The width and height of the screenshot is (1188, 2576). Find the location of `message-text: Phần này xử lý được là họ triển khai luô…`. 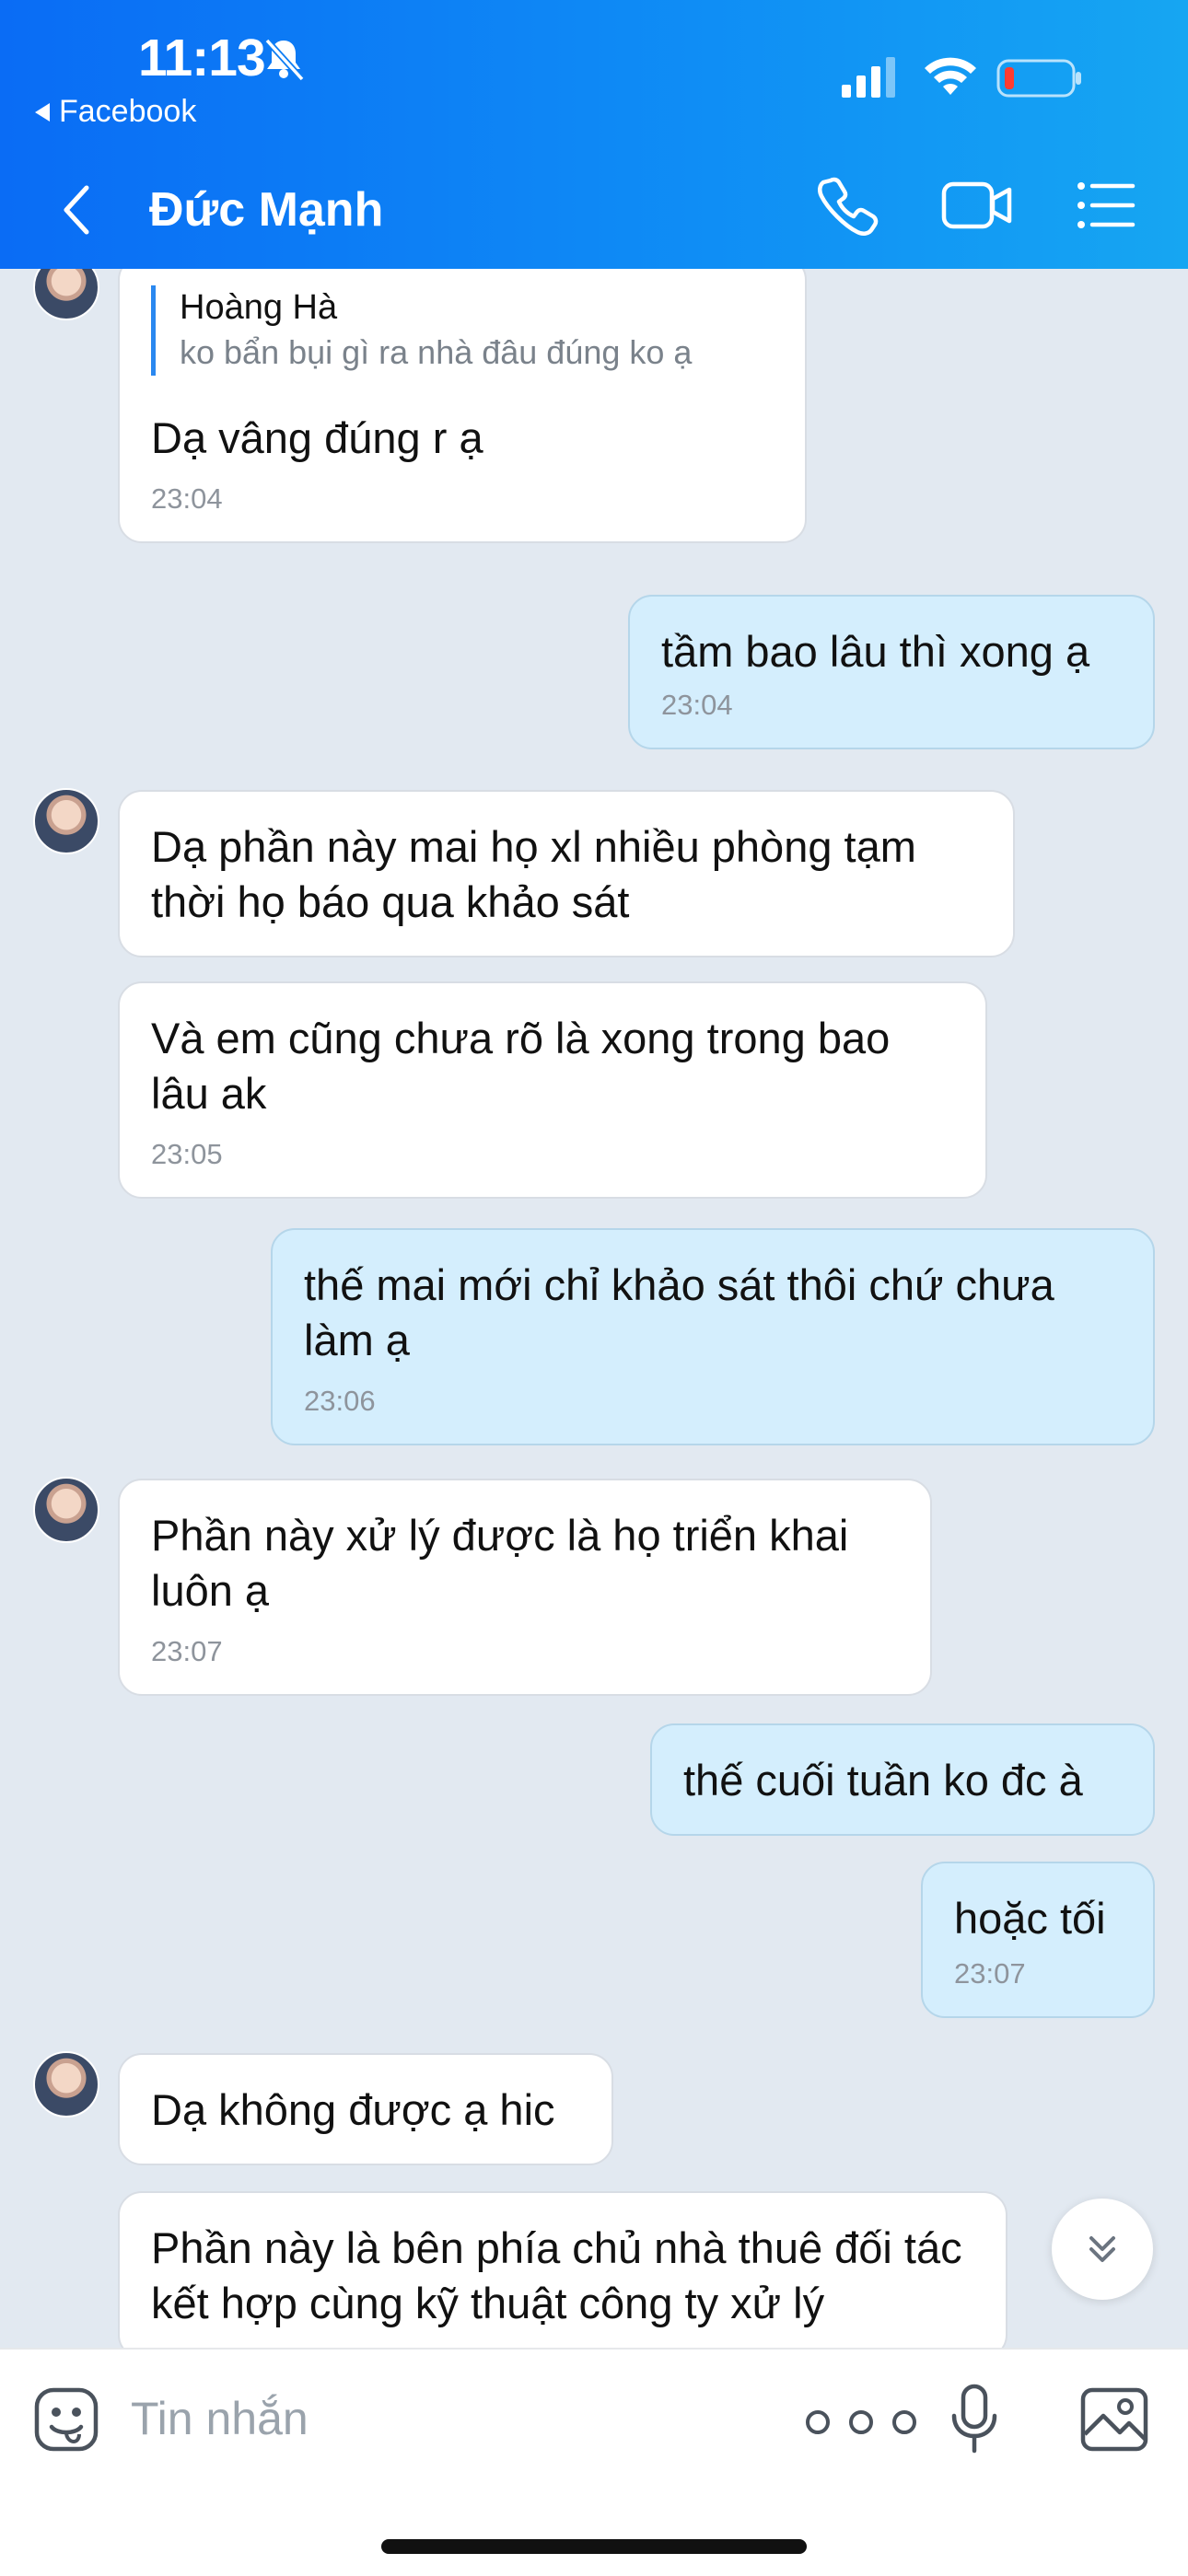

message-text: Phần này xử lý được là họ triển khai luô… is located at coordinates (500, 1563).